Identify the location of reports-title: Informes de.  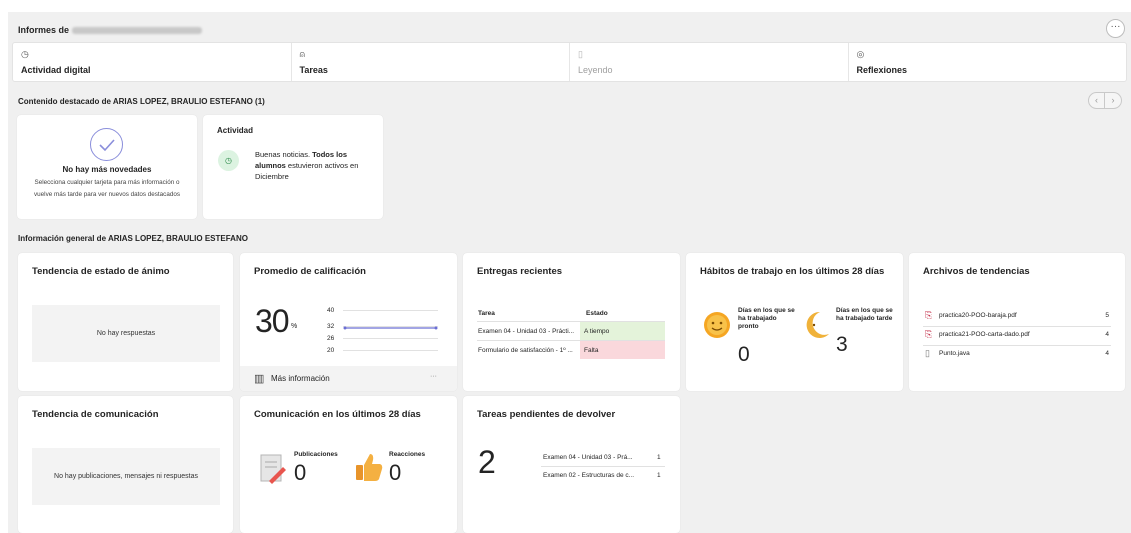
(110, 30).